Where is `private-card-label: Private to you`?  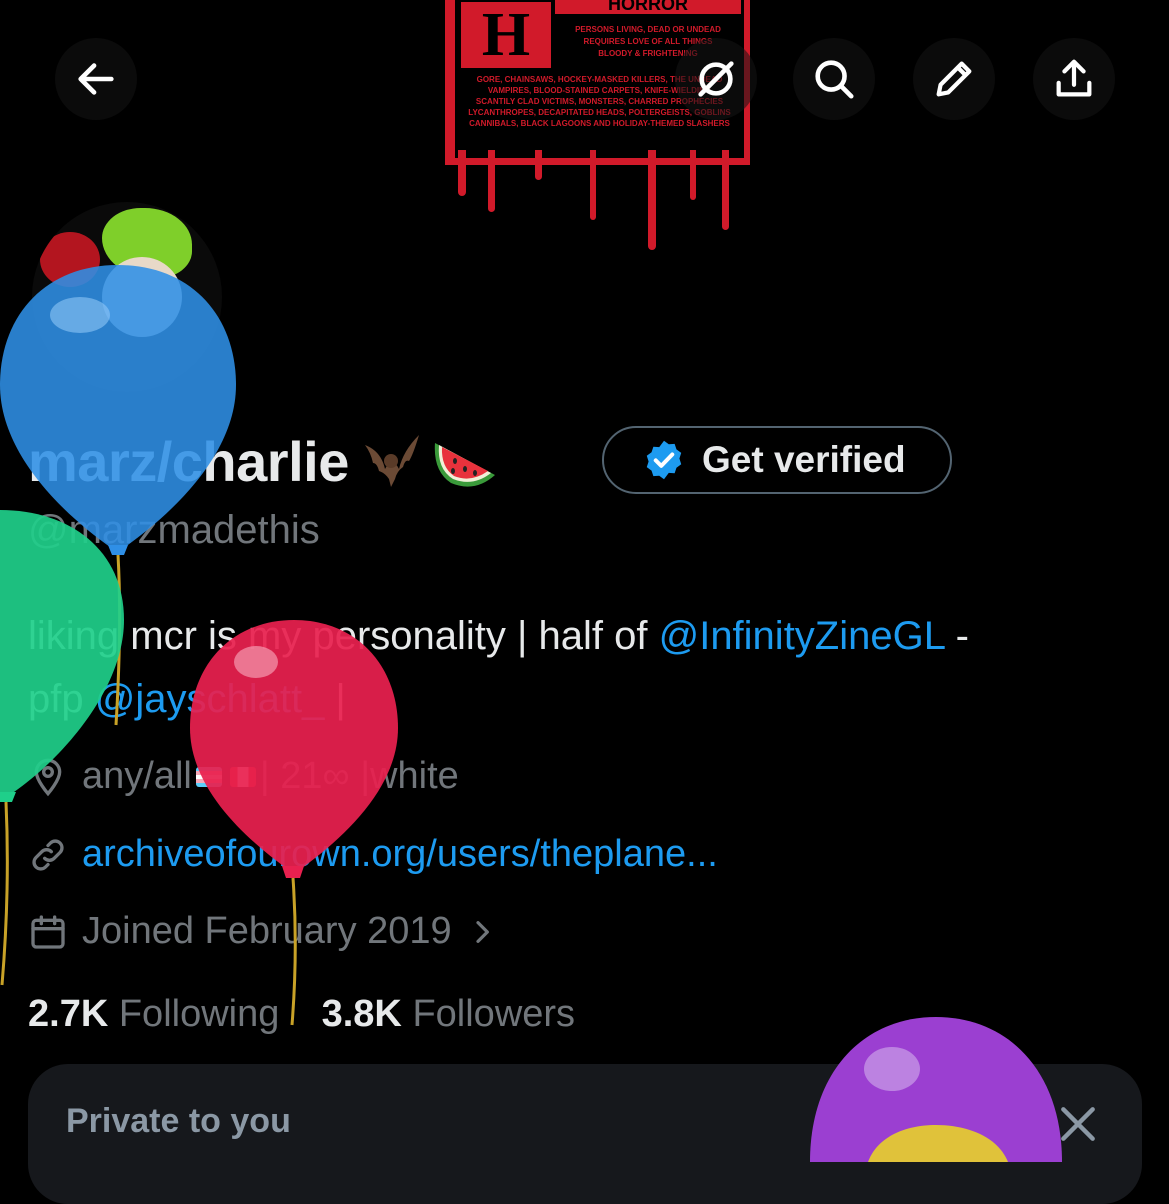
private-card-label: Private to you is located at coordinates (178, 1121).